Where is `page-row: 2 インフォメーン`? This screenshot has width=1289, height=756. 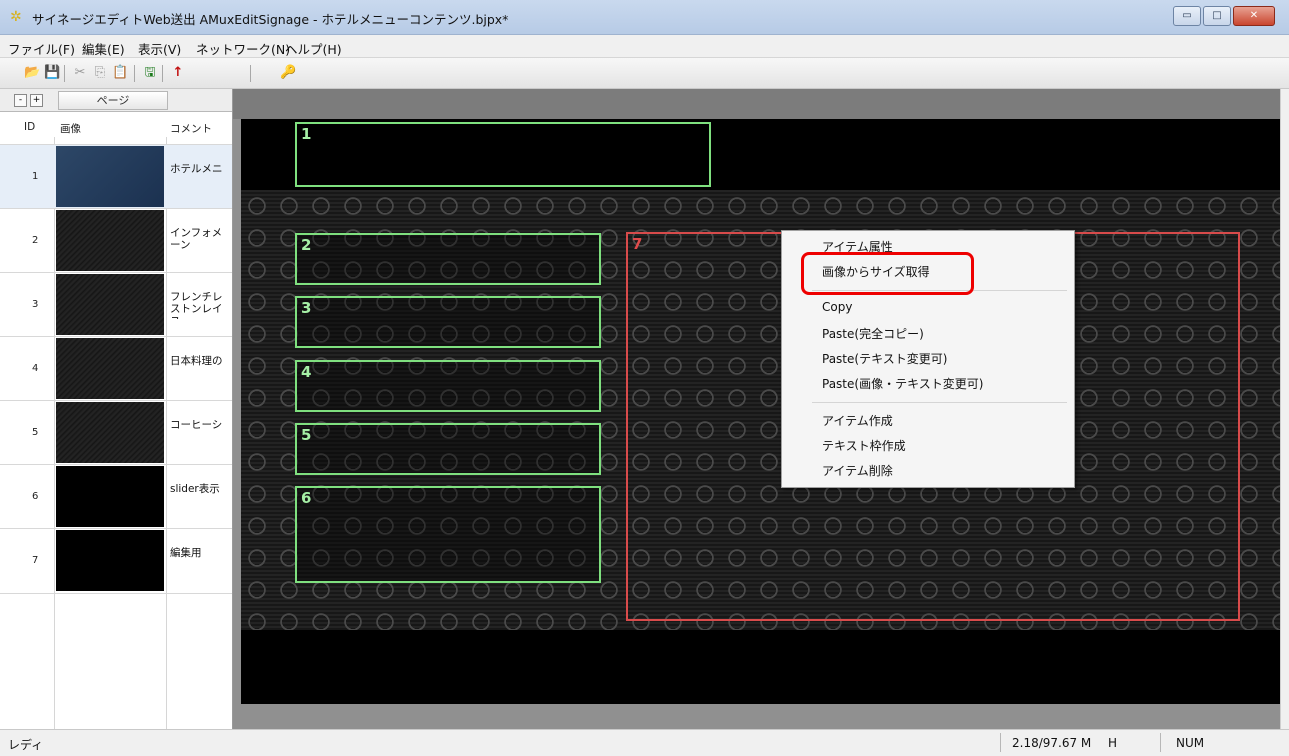
page-row: 2 インフォメーン is located at coordinates (116, 240).